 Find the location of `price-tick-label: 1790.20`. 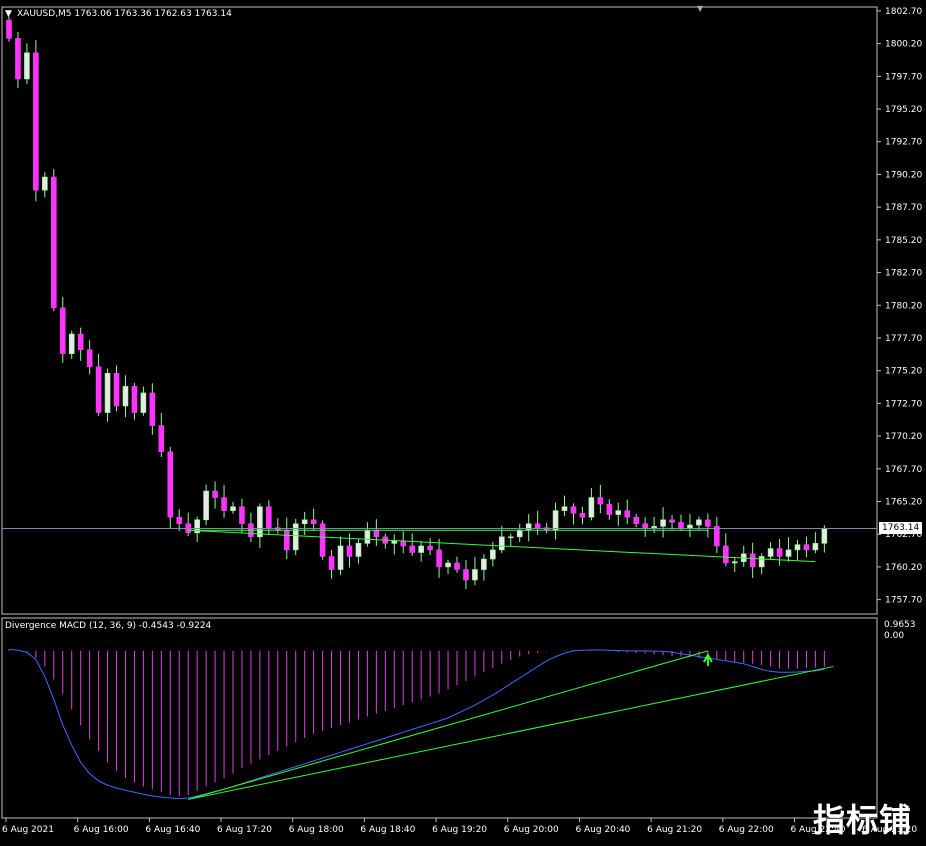

price-tick-label: 1790.20 is located at coordinates (903, 175).